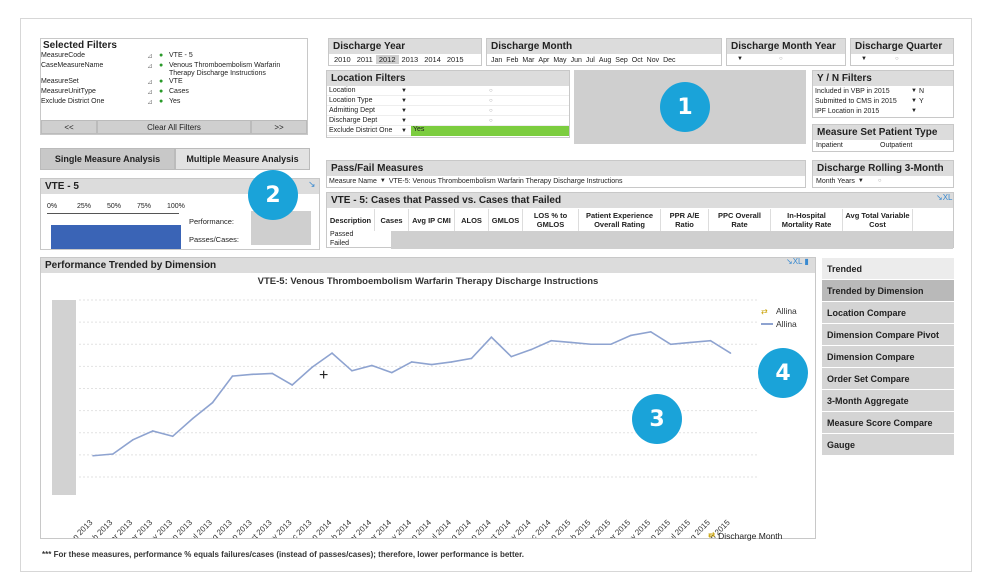  Describe the element at coordinates (888, 313) in the screenshot. I see `side-tab: Location Compare` at that location.